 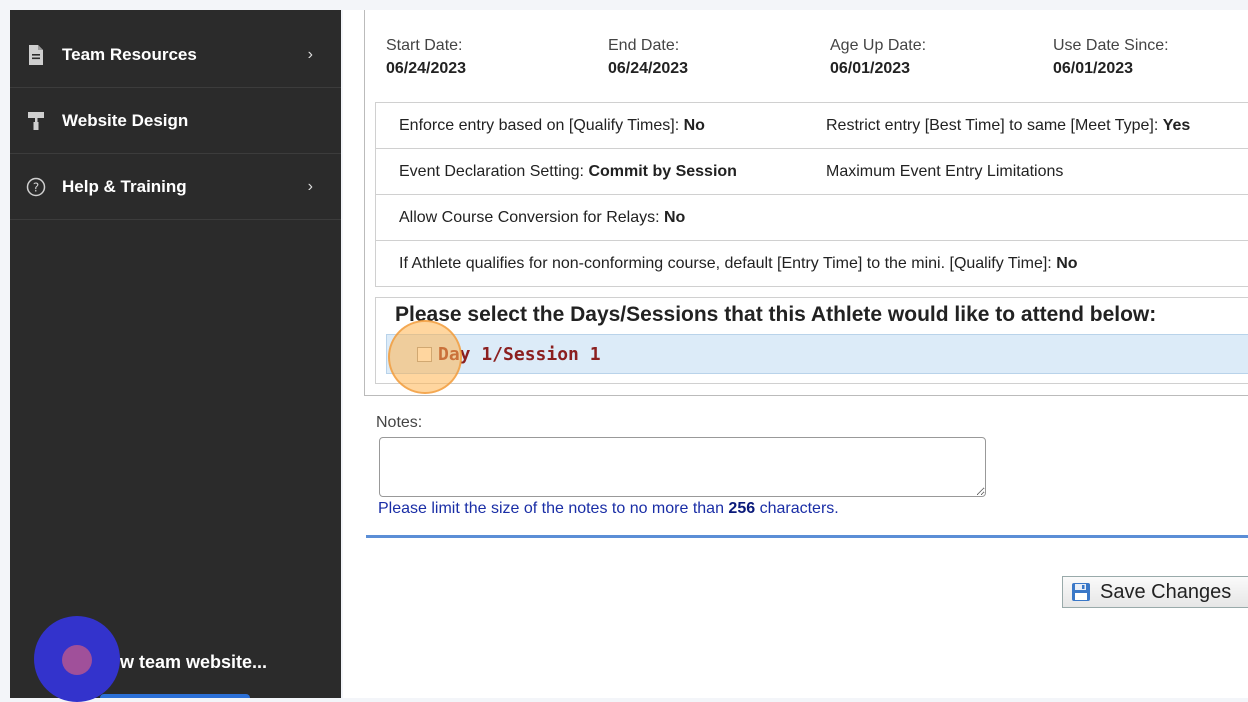 I want to click on age-up-date-value: 06/01/2023, so click(x=870, y=68).